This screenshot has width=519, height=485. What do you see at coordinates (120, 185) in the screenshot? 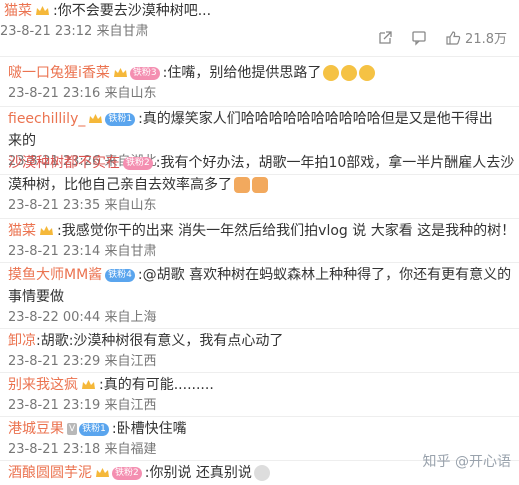
I see `comment-text-cont: 漠种树，比他自己亲自去效率高多了` at bounding box center [120, 185].